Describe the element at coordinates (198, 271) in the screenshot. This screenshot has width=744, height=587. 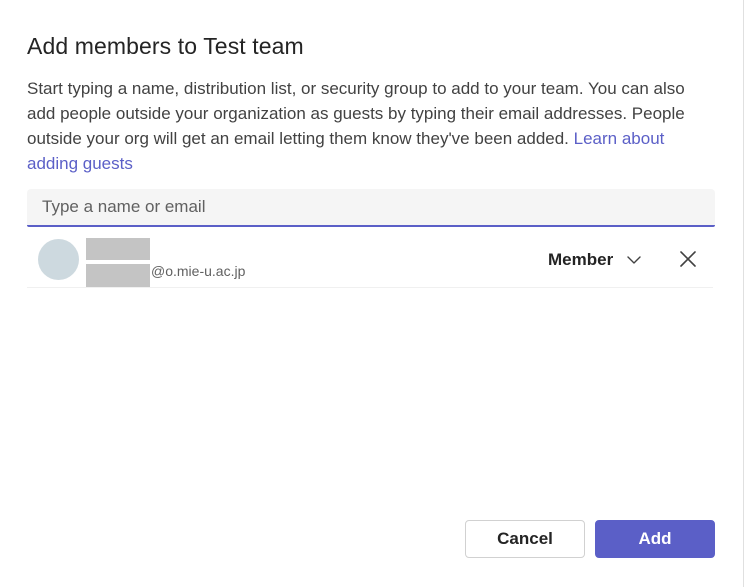
I see `member-email-domain: @o.mie-u.ac.jp` at that location.